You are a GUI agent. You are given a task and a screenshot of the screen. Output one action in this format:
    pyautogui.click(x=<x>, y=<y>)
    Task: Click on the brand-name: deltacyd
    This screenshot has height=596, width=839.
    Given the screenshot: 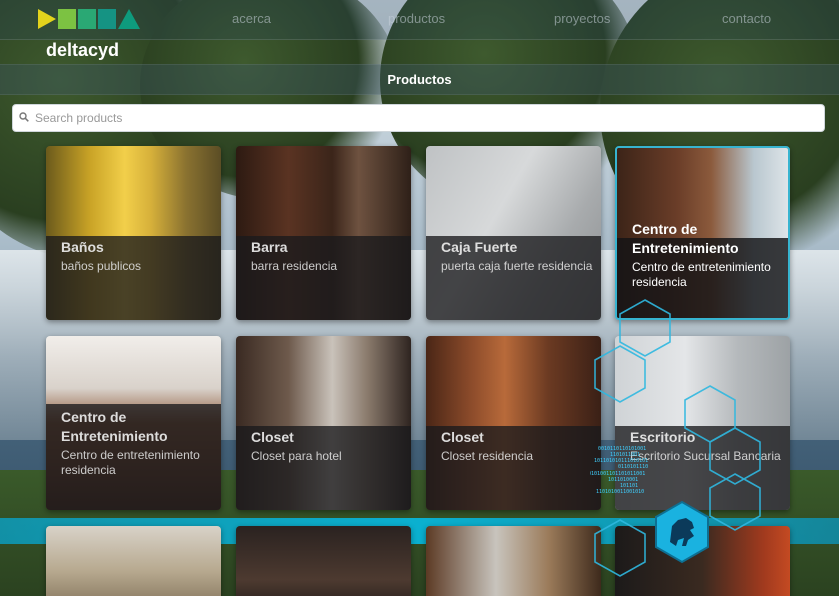 What is the action you would take?
    pyautogui.click(x=82, y=50)
    